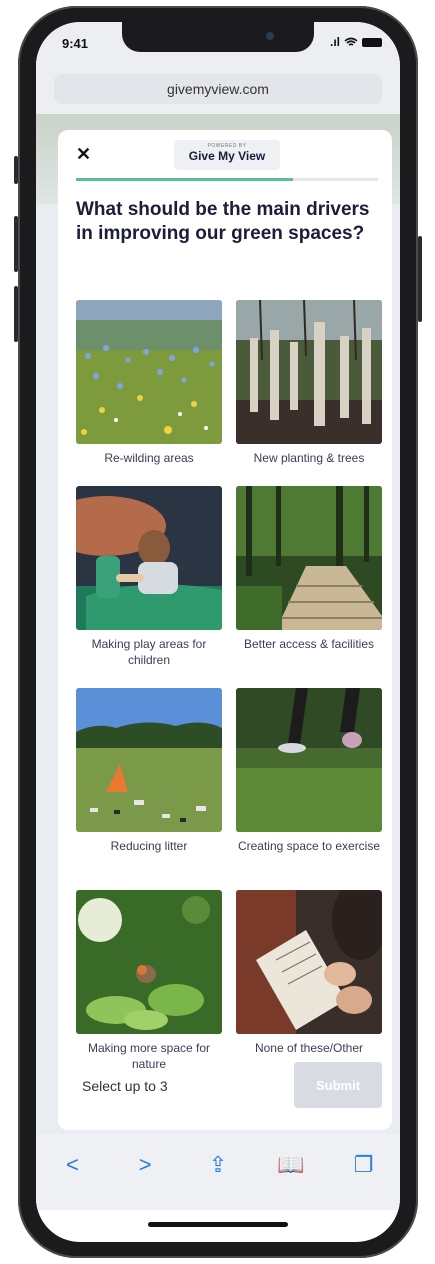 Image resolution: width=435 pixels, height=1264 pixels. I want to click on option-card-rewilding: Re-wilding areas, so click(149, 383).